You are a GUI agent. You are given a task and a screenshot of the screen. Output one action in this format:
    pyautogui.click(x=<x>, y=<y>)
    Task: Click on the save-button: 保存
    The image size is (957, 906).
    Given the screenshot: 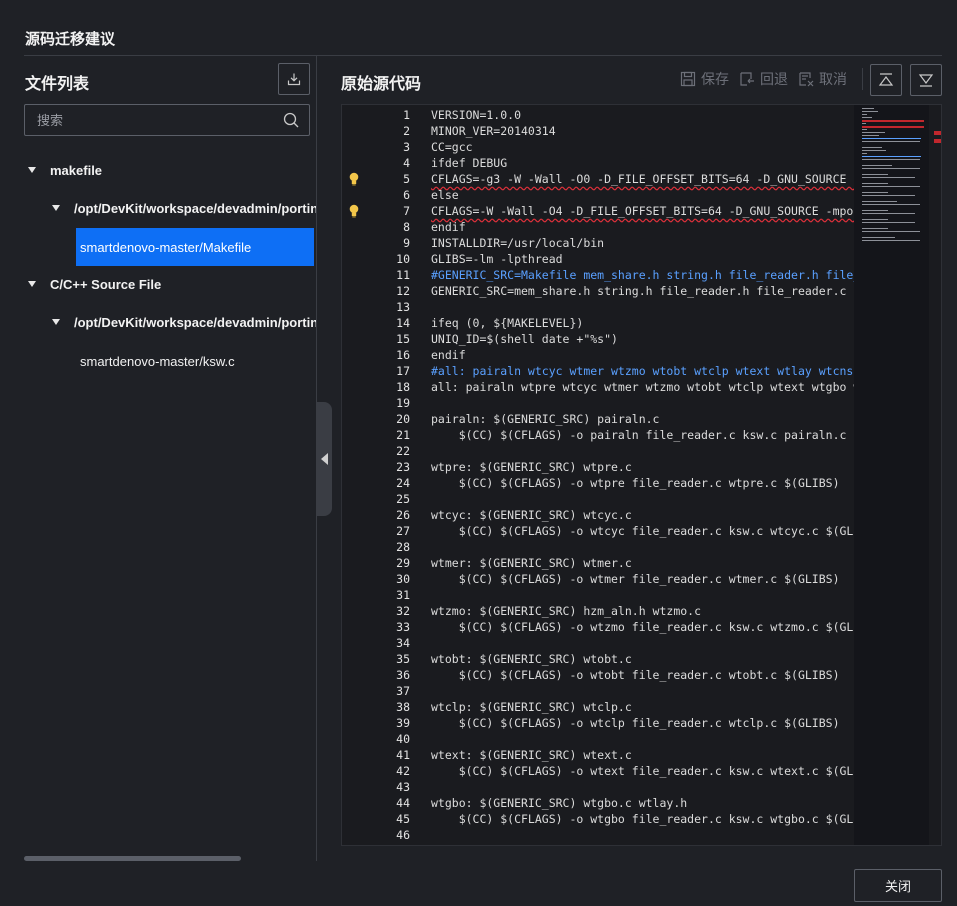 What is the action you would take?
    pyautogui.click(x=704, y=79)
    